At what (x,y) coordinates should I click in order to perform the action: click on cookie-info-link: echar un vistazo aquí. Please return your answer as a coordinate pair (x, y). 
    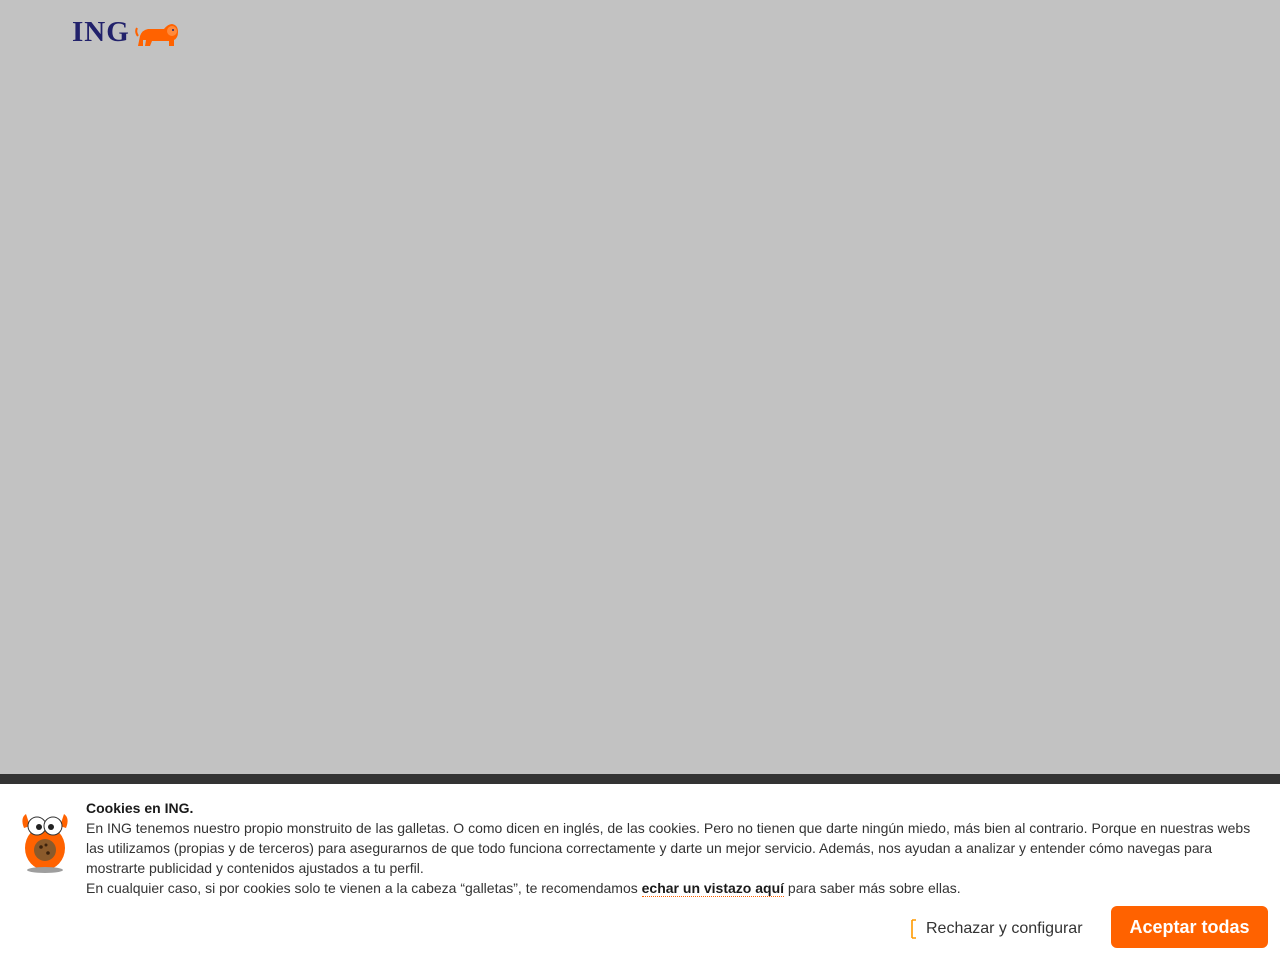
    Looking at the image, I should click on (713, 888).